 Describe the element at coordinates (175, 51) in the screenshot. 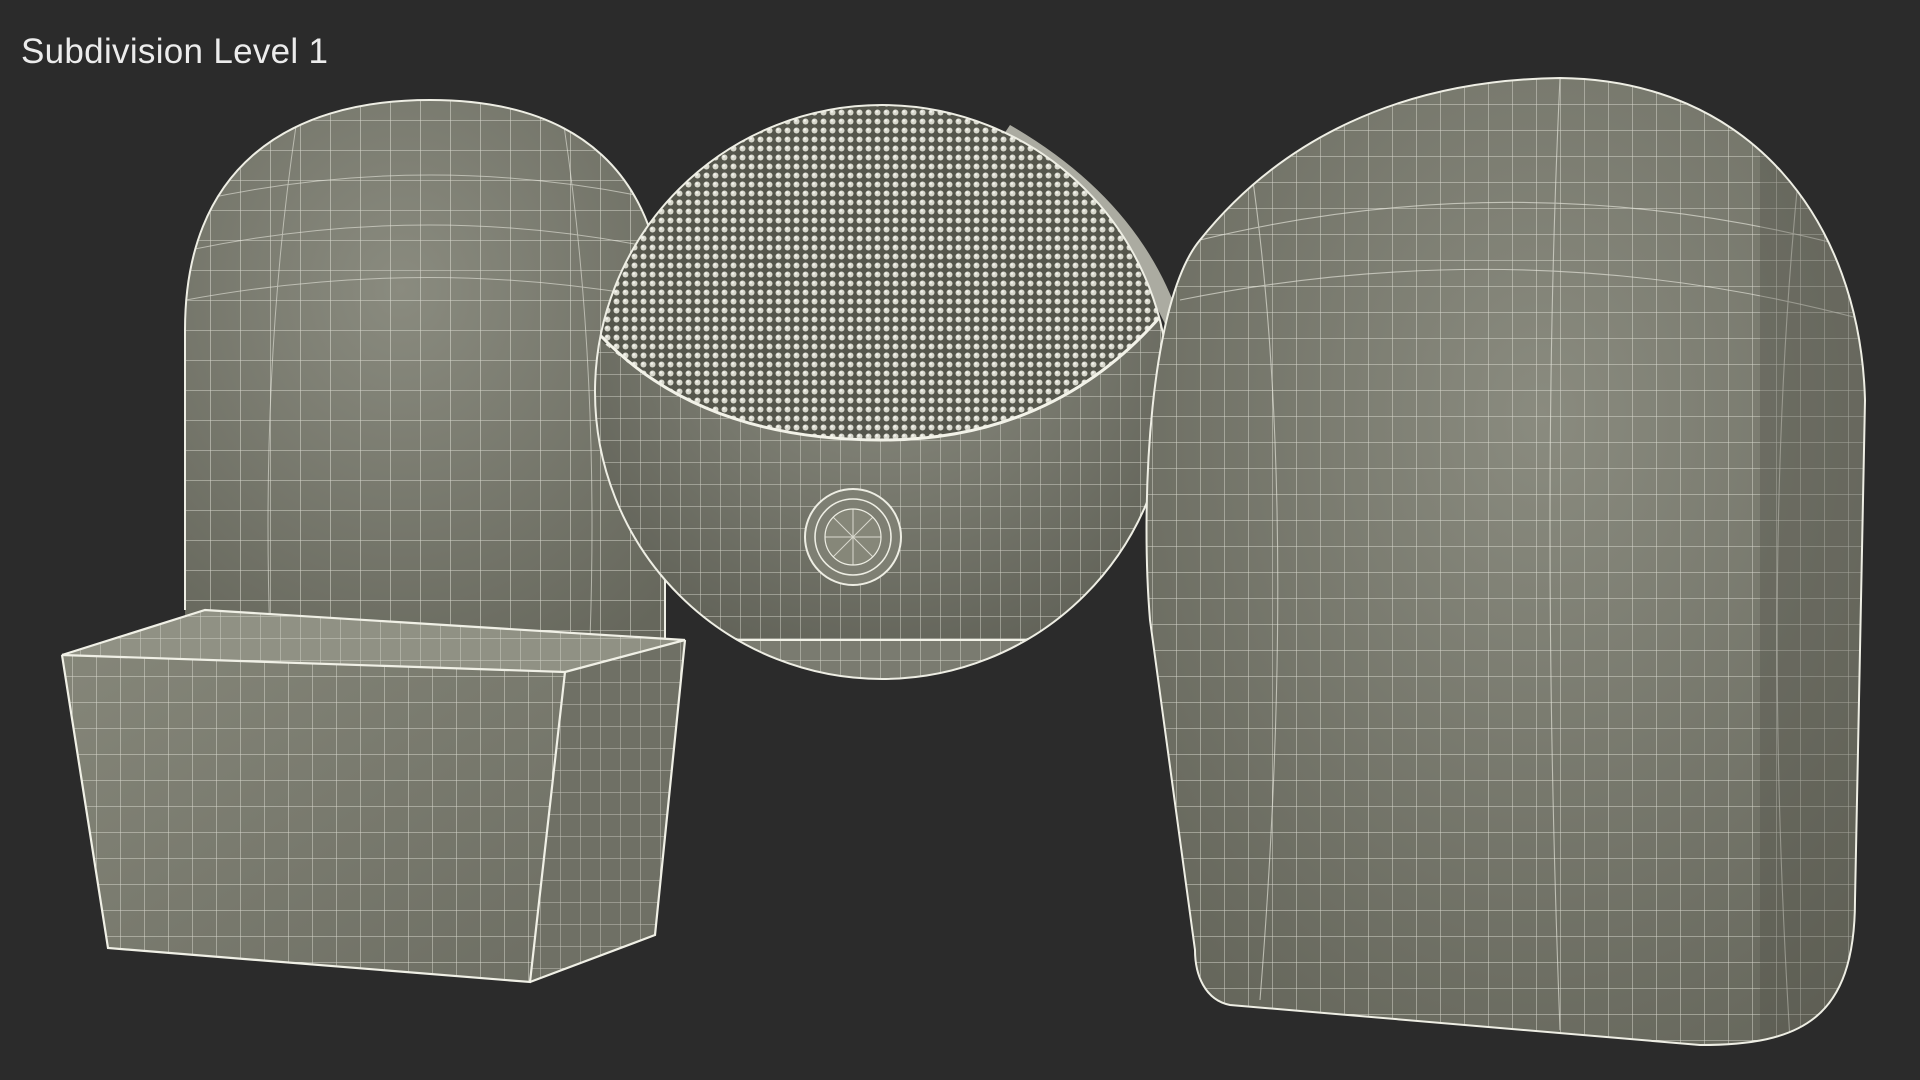

I see `subdivision-level-label: Subdivision Level 1` at that location.